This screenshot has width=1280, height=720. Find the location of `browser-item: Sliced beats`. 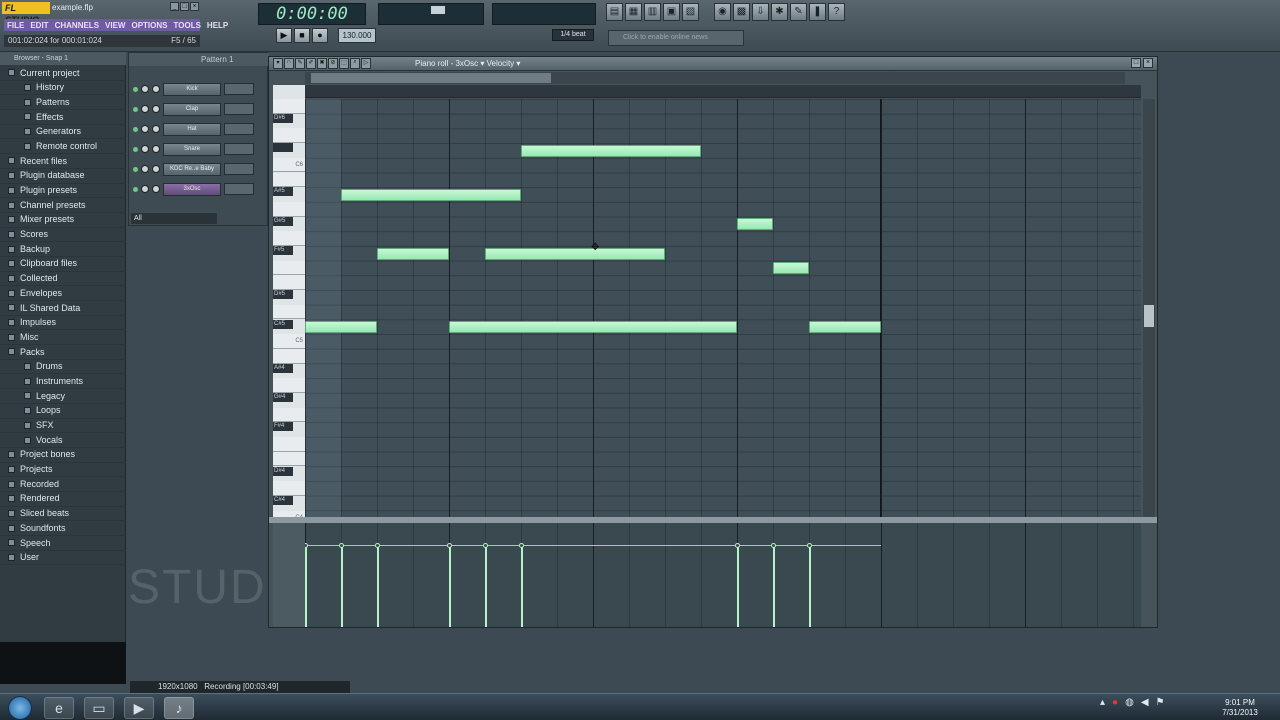

browser-item: Sliced beats is located at coordinates (63, 514).